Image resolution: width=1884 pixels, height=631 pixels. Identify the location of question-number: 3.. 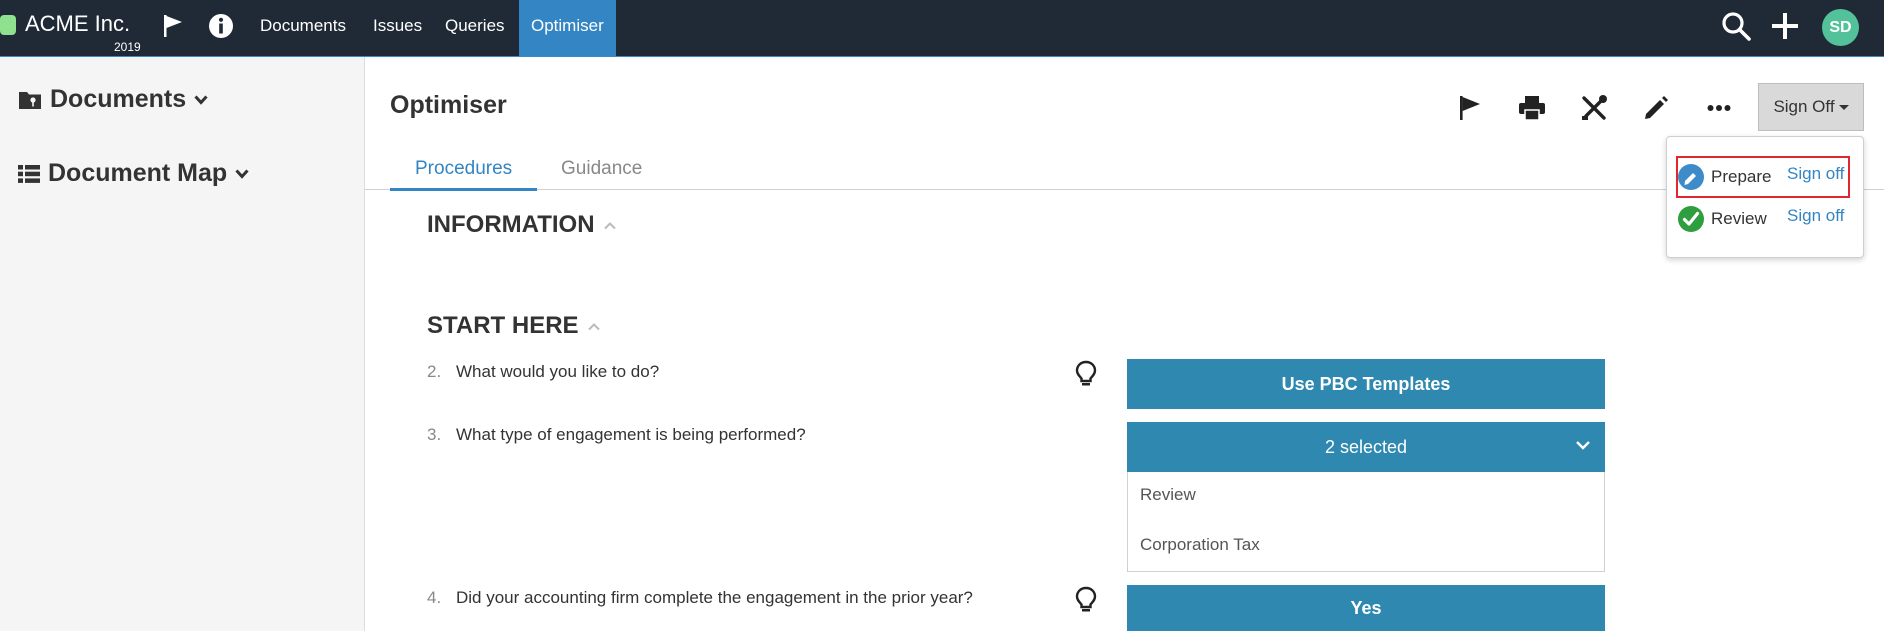
(434, 434).